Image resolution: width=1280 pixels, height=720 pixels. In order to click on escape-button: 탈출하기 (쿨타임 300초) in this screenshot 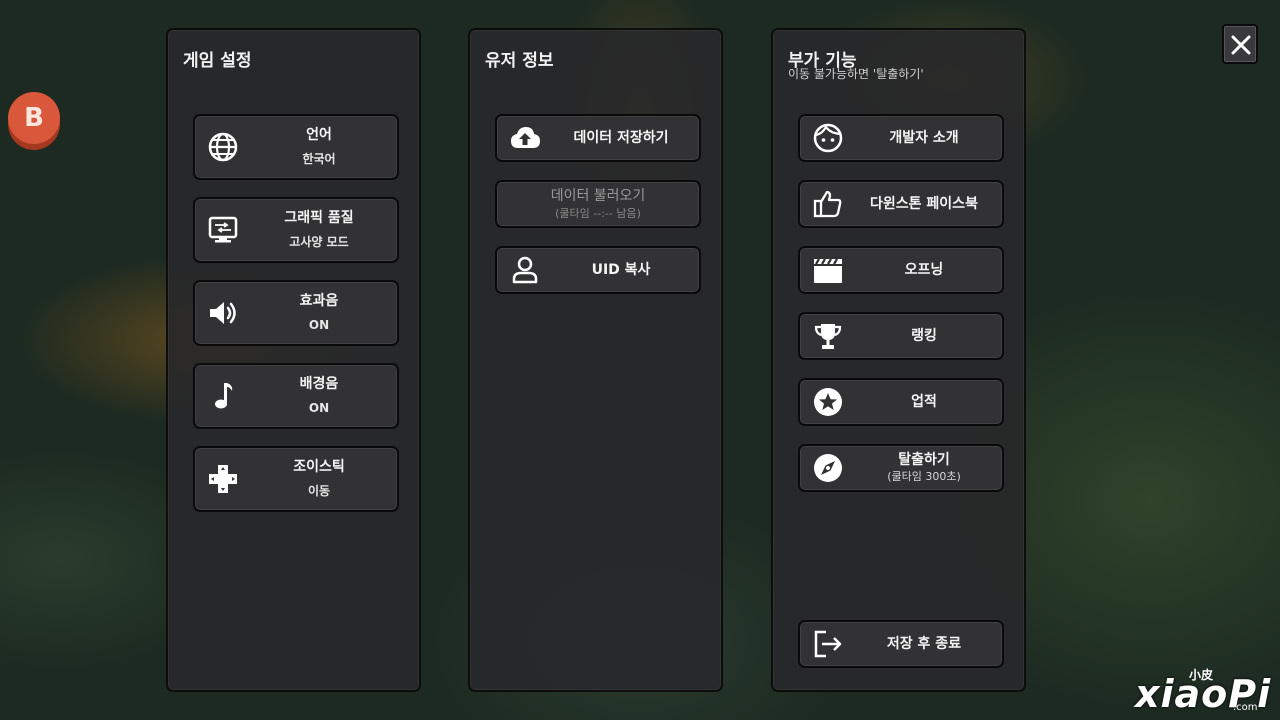, I will do `click(901, 468)`.